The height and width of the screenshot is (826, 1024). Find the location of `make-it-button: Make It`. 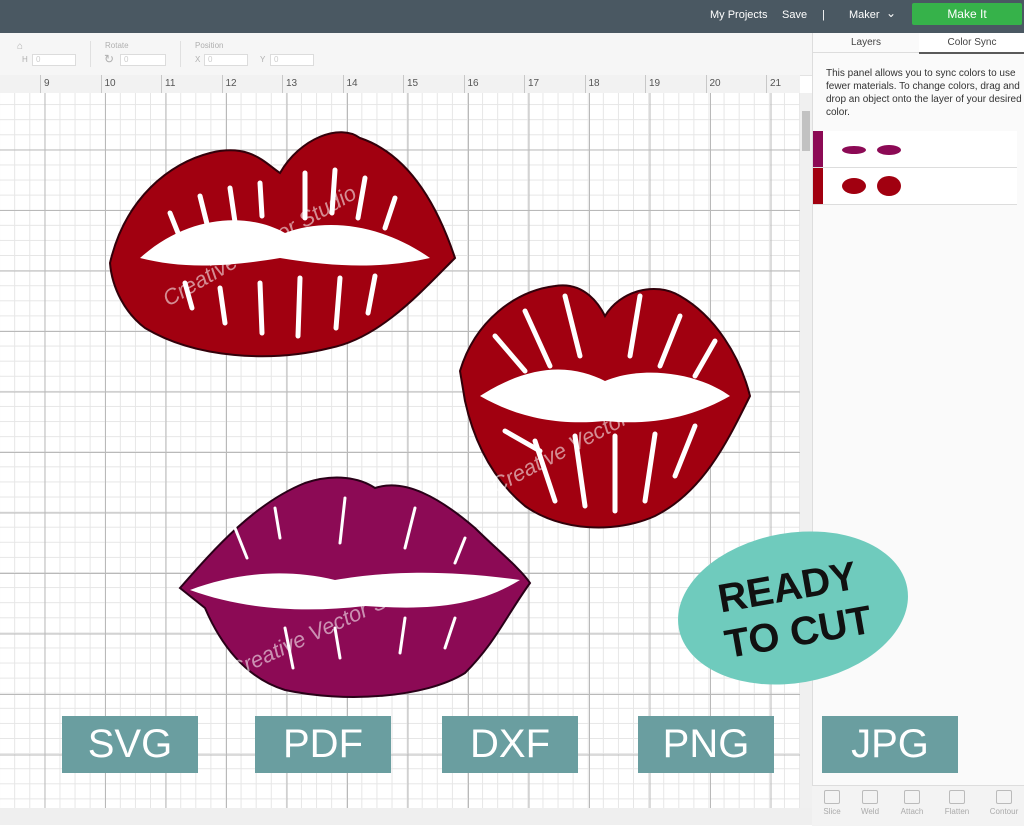

make-it-button: Make It is located at coordinates (967, 14).